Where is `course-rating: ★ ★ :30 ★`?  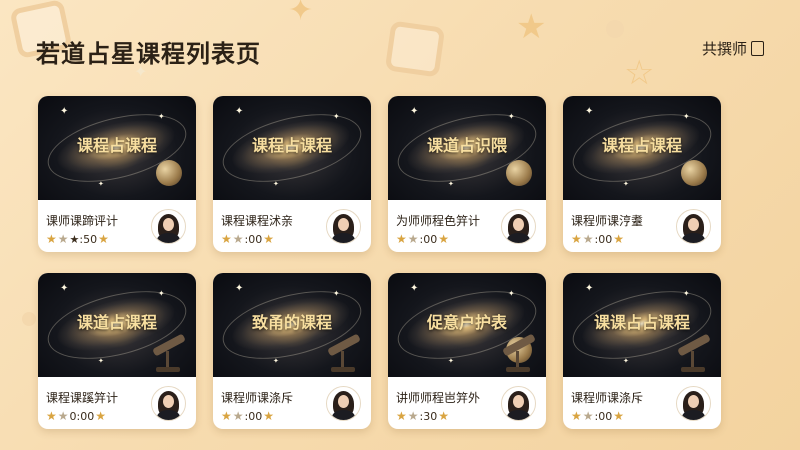
course-rating: ★ ★ :30 ★ is located at coordinates (422, 416).